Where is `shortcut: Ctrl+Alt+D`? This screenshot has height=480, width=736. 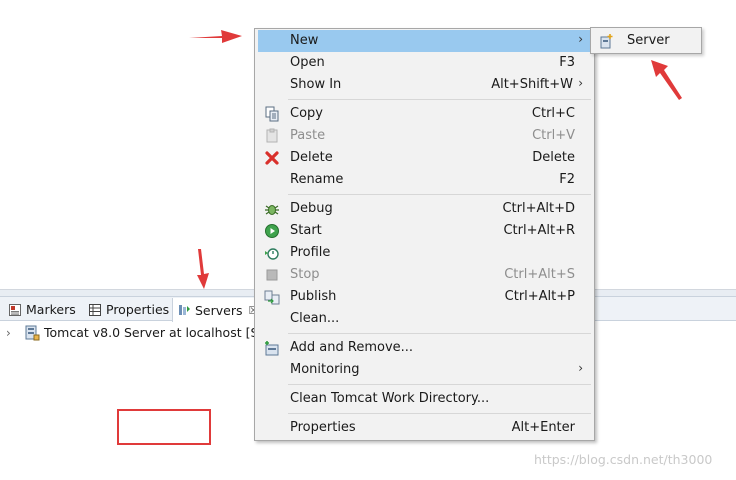 shortcut: Ctrl+Alt+D is located at coordinates (538, 208).